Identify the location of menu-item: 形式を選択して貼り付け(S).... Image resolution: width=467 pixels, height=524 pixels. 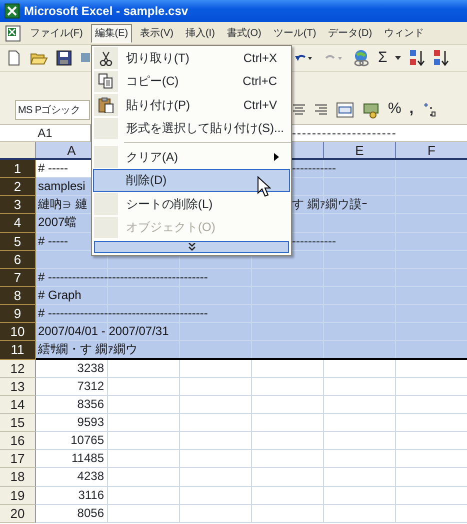
(191, 128).